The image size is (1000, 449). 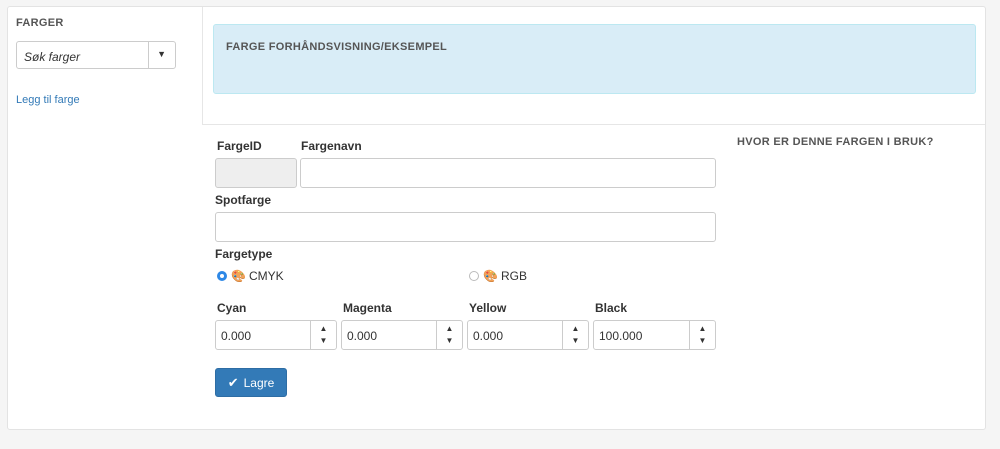 What do you see at coordinates (239, 146) in the screenshot?
I see `color-id-label: FargeID` at bounding box center [239, 146].